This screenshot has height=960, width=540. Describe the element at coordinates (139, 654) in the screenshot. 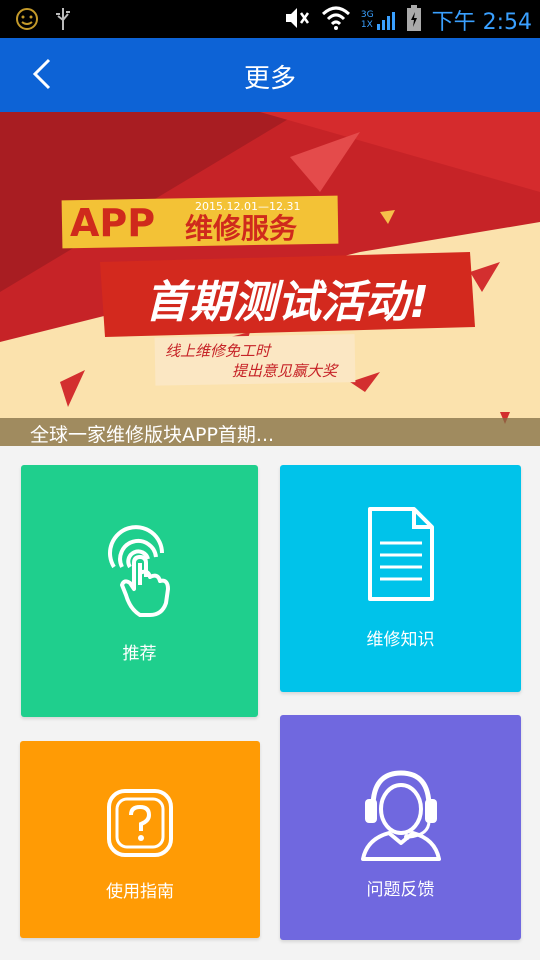

I see `recommend-label: 推荐` at that location.